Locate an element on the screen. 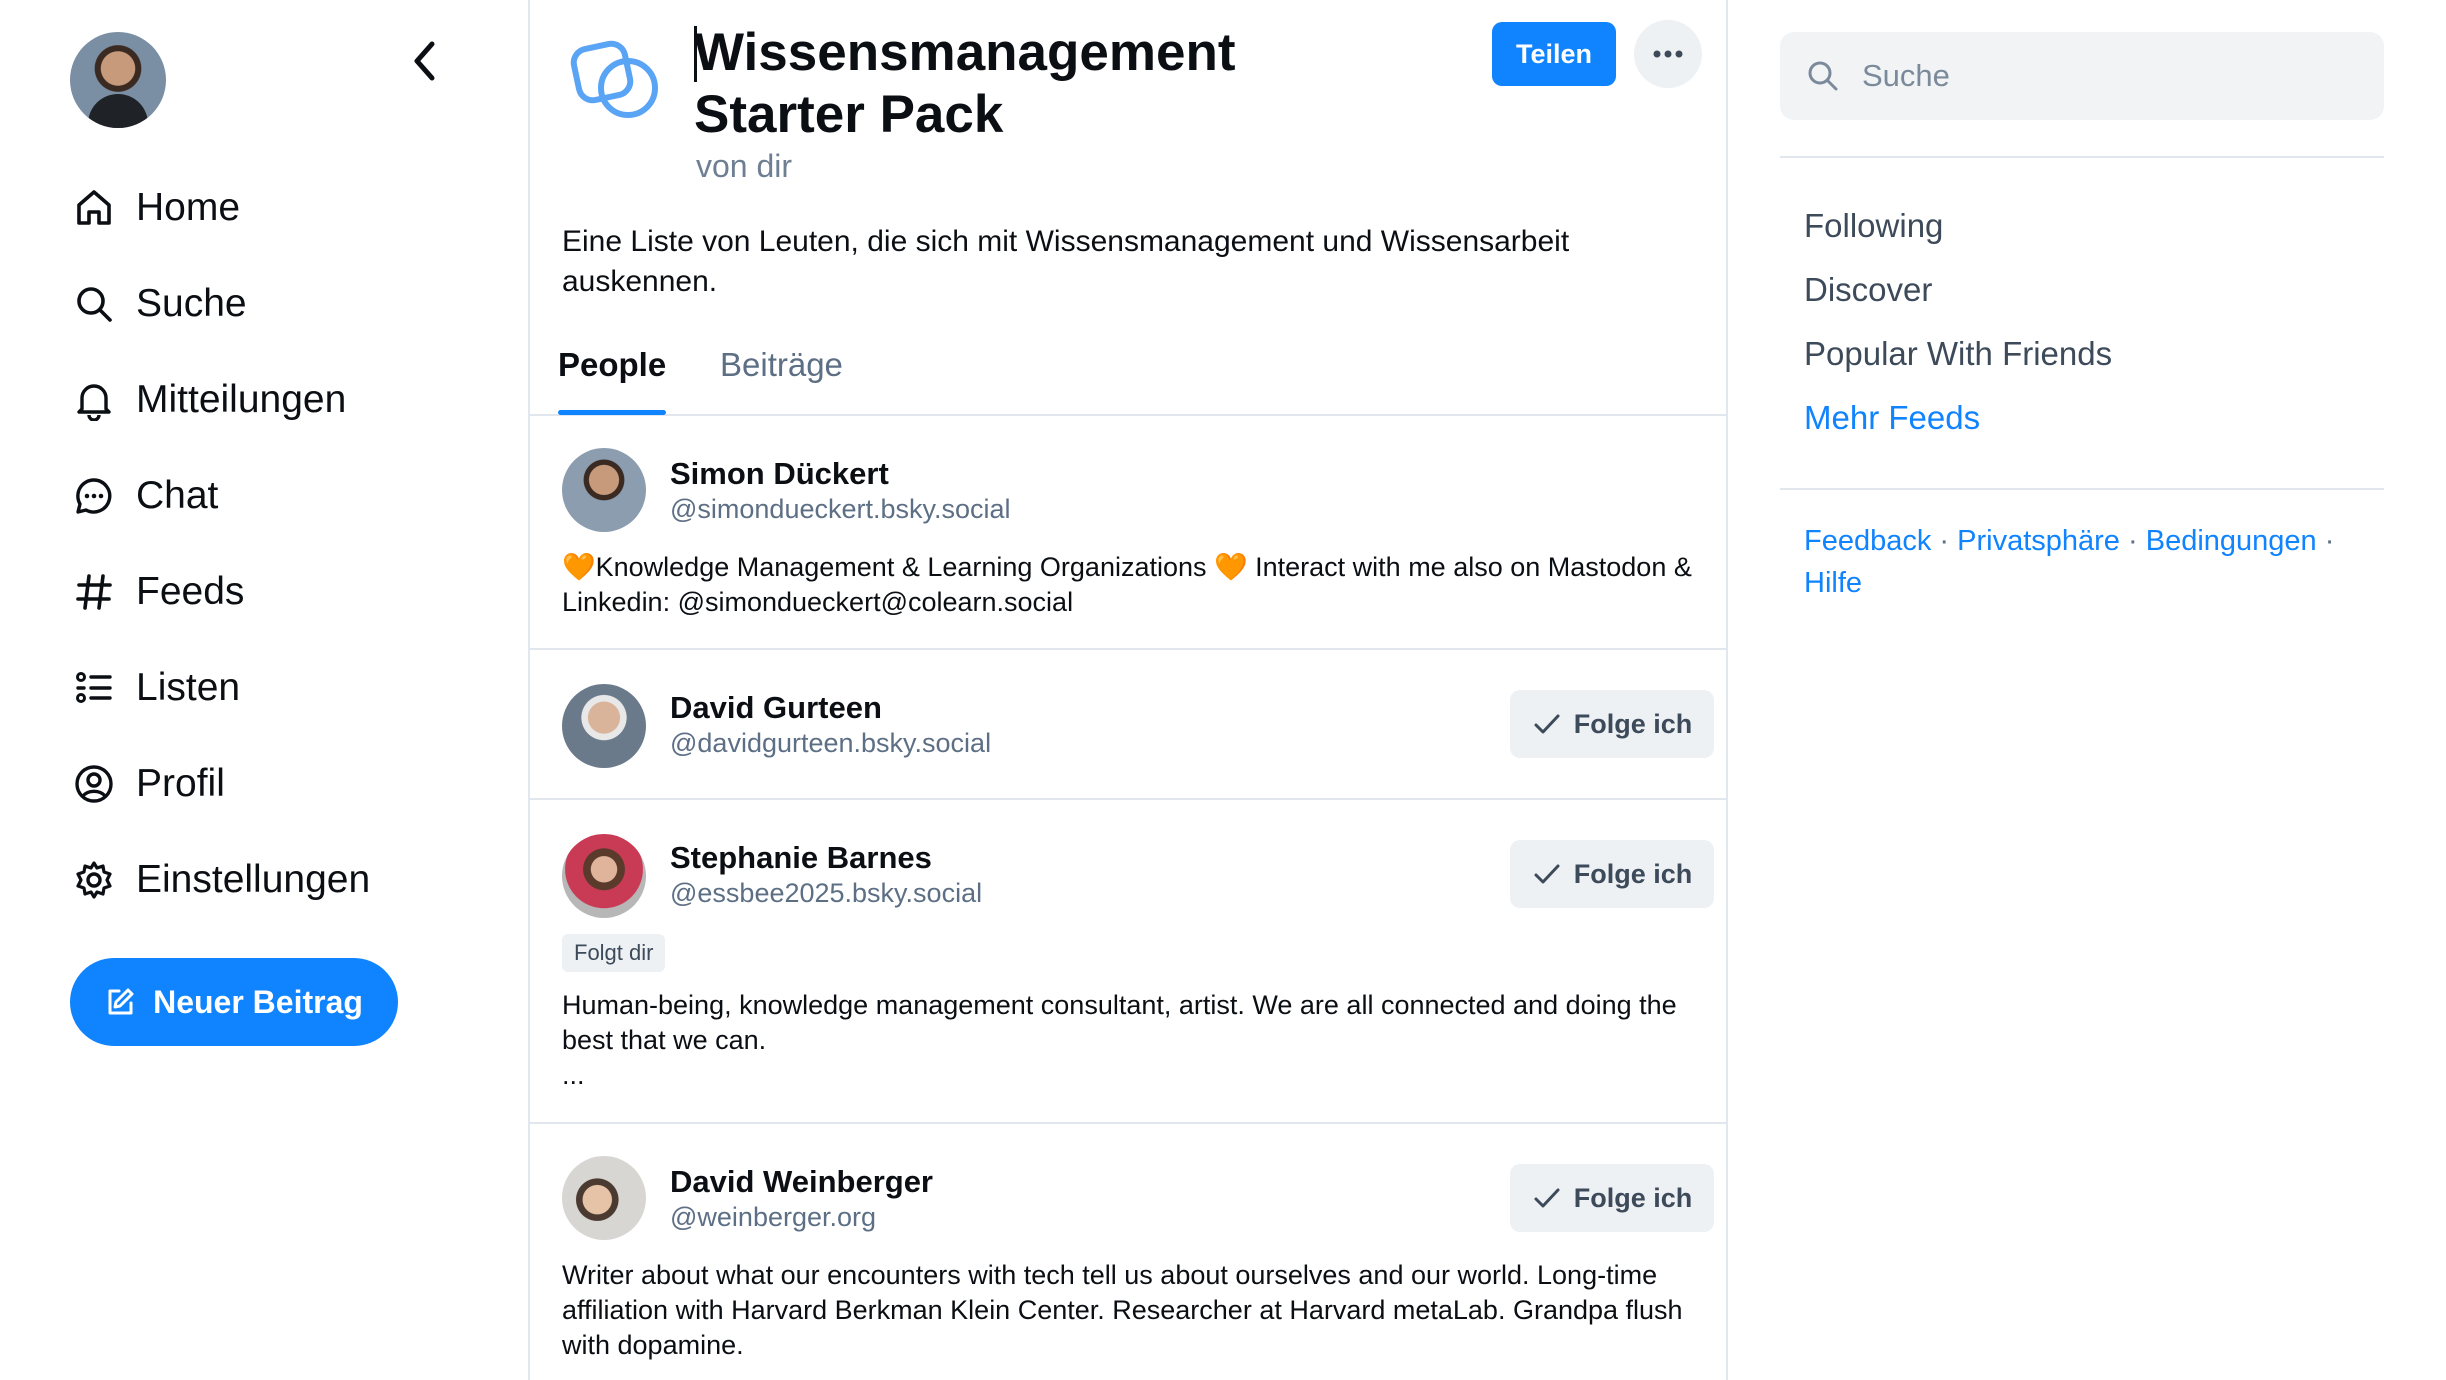  nav-item-settings: Einstellungen is located at coordinates (220, 880).